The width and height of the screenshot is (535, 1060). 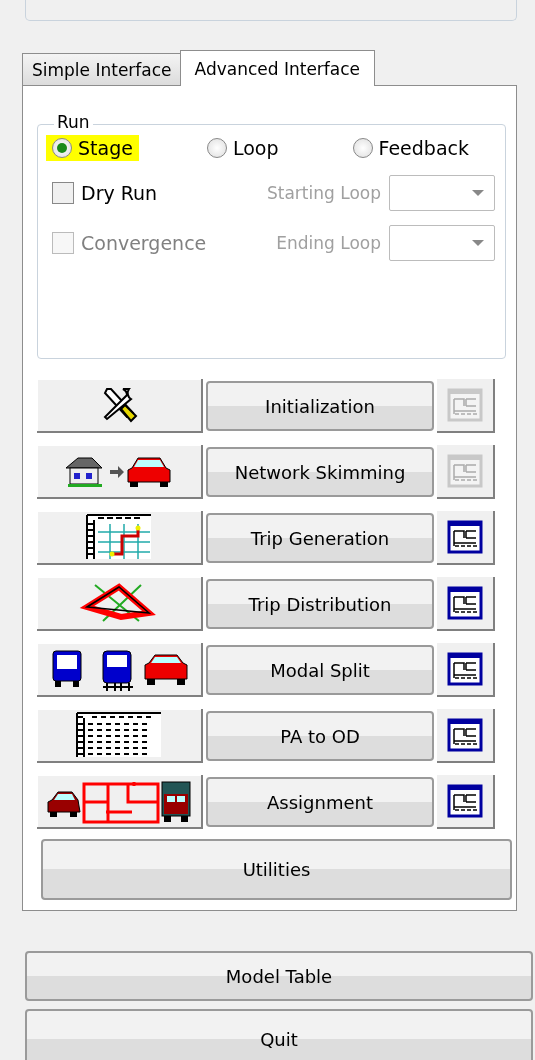 What do you see at coordinates (320, 802) in the screenshot?
I see `step-button: Assignment` at bounding box center [320, 802].